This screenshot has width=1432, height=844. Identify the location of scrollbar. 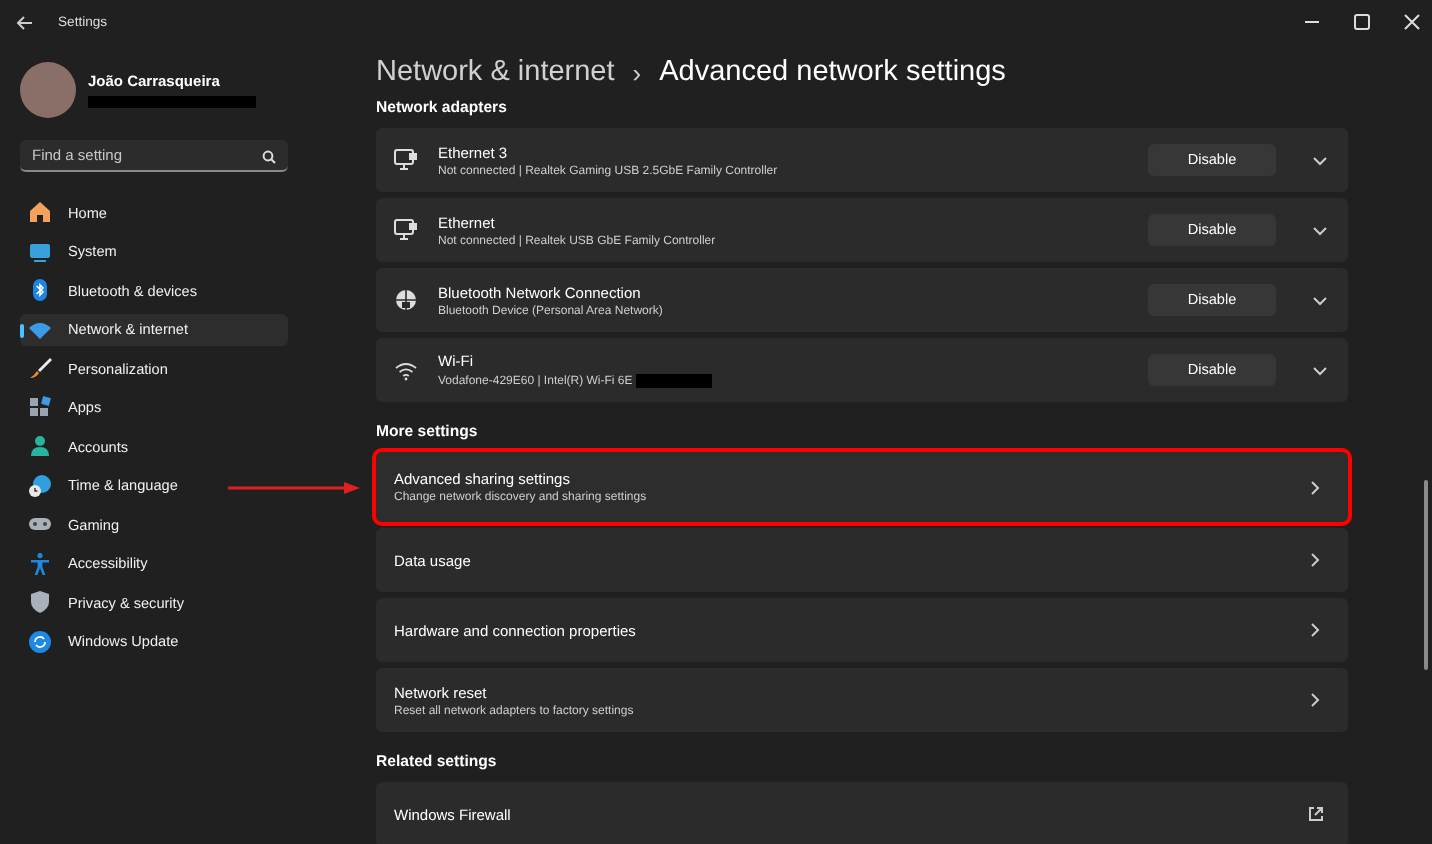
(1426, 575).